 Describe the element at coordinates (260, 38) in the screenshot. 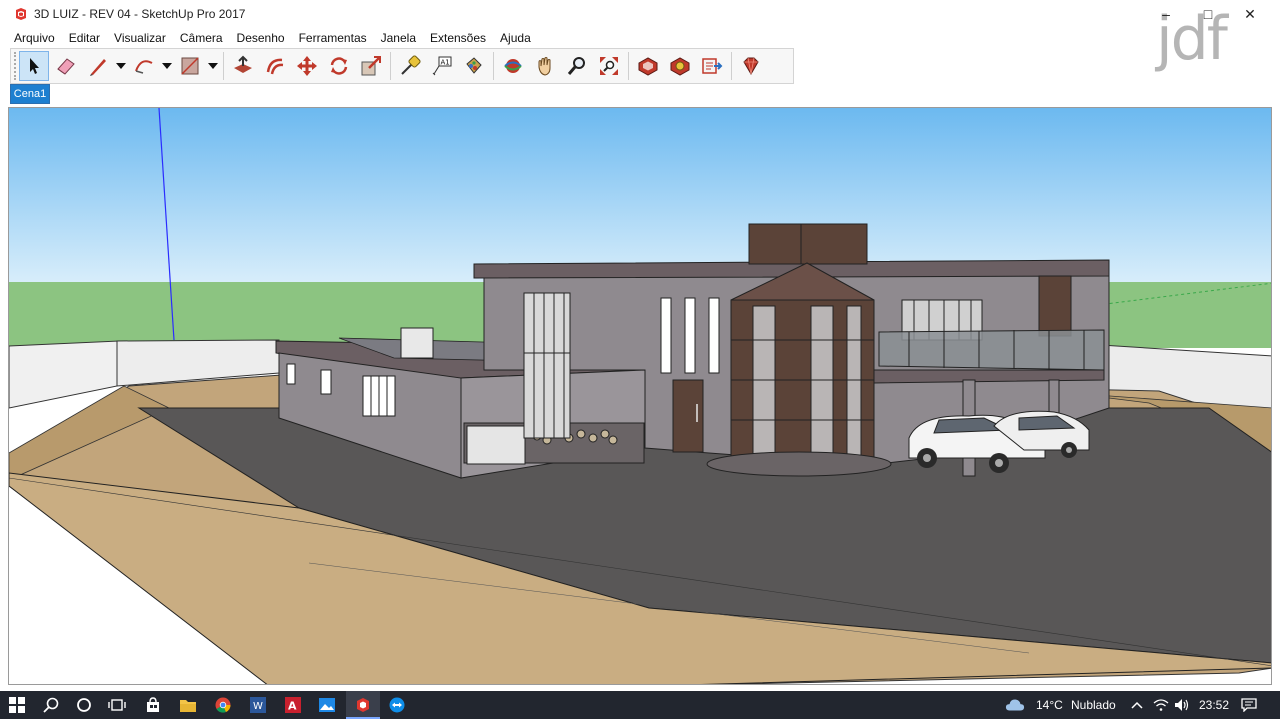

I see `menu-desenho: Desenho` at that location.